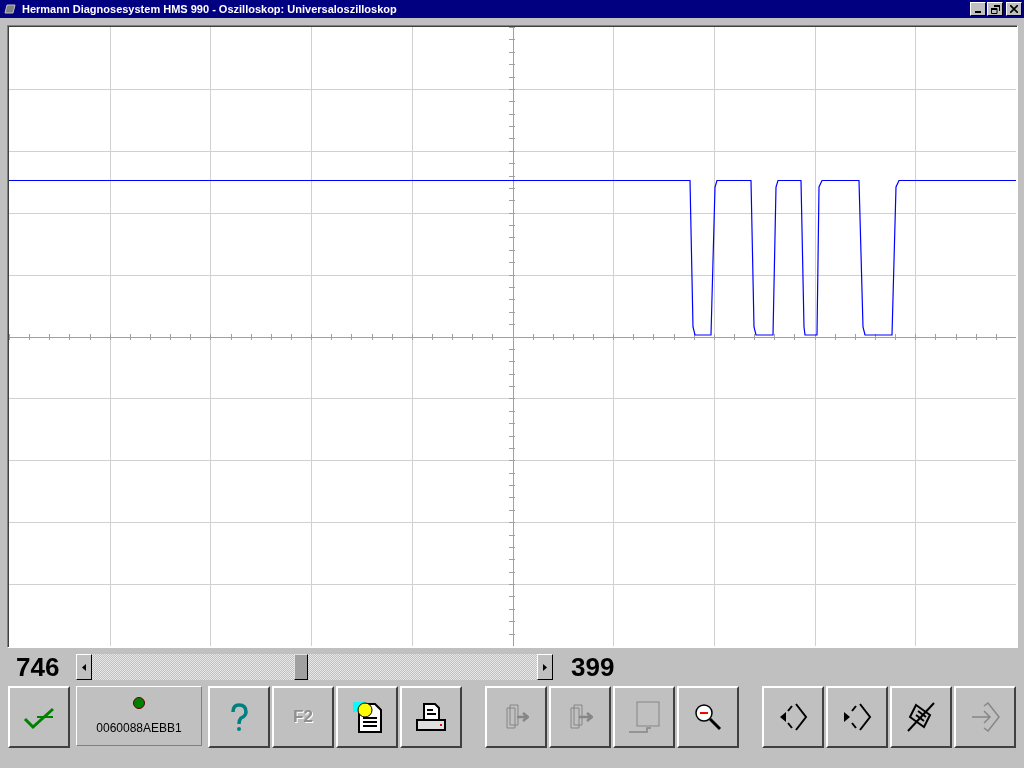  What do you see at coordinates (239, 717) in the screenshot?
I see `help-button` at bounding box center [239, 717].